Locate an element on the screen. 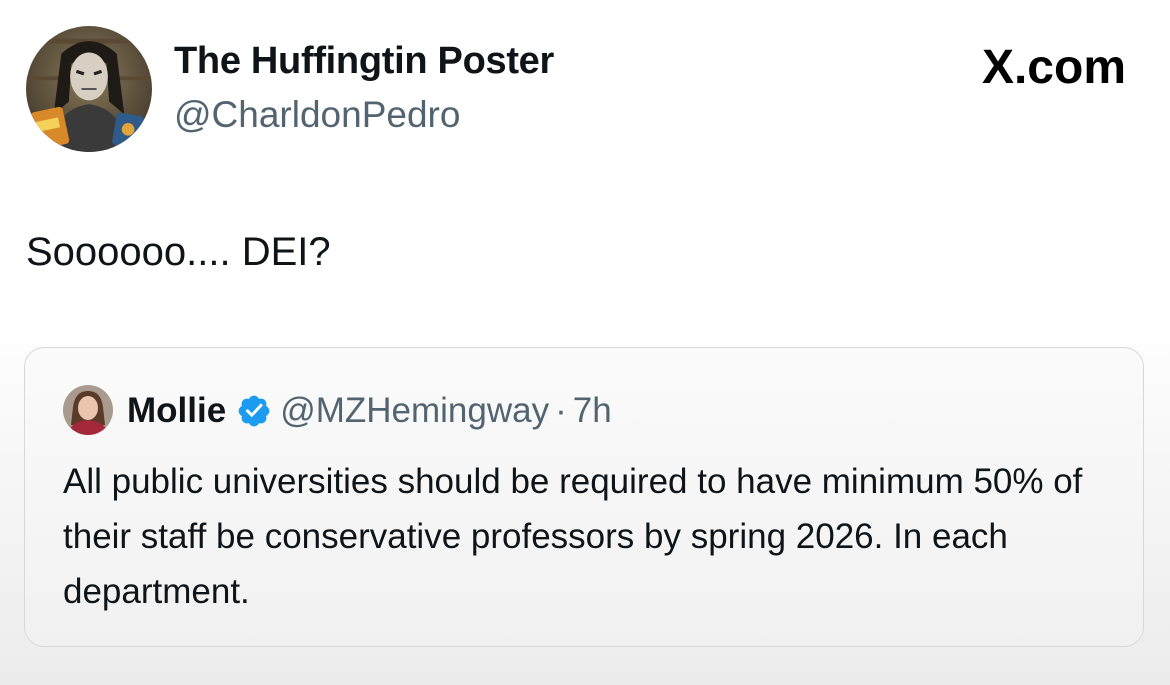 Image resolution: width=1170 pixels, height=685 pixels. author-handle: @CharldonPedro is located at coordinates (317, 115).